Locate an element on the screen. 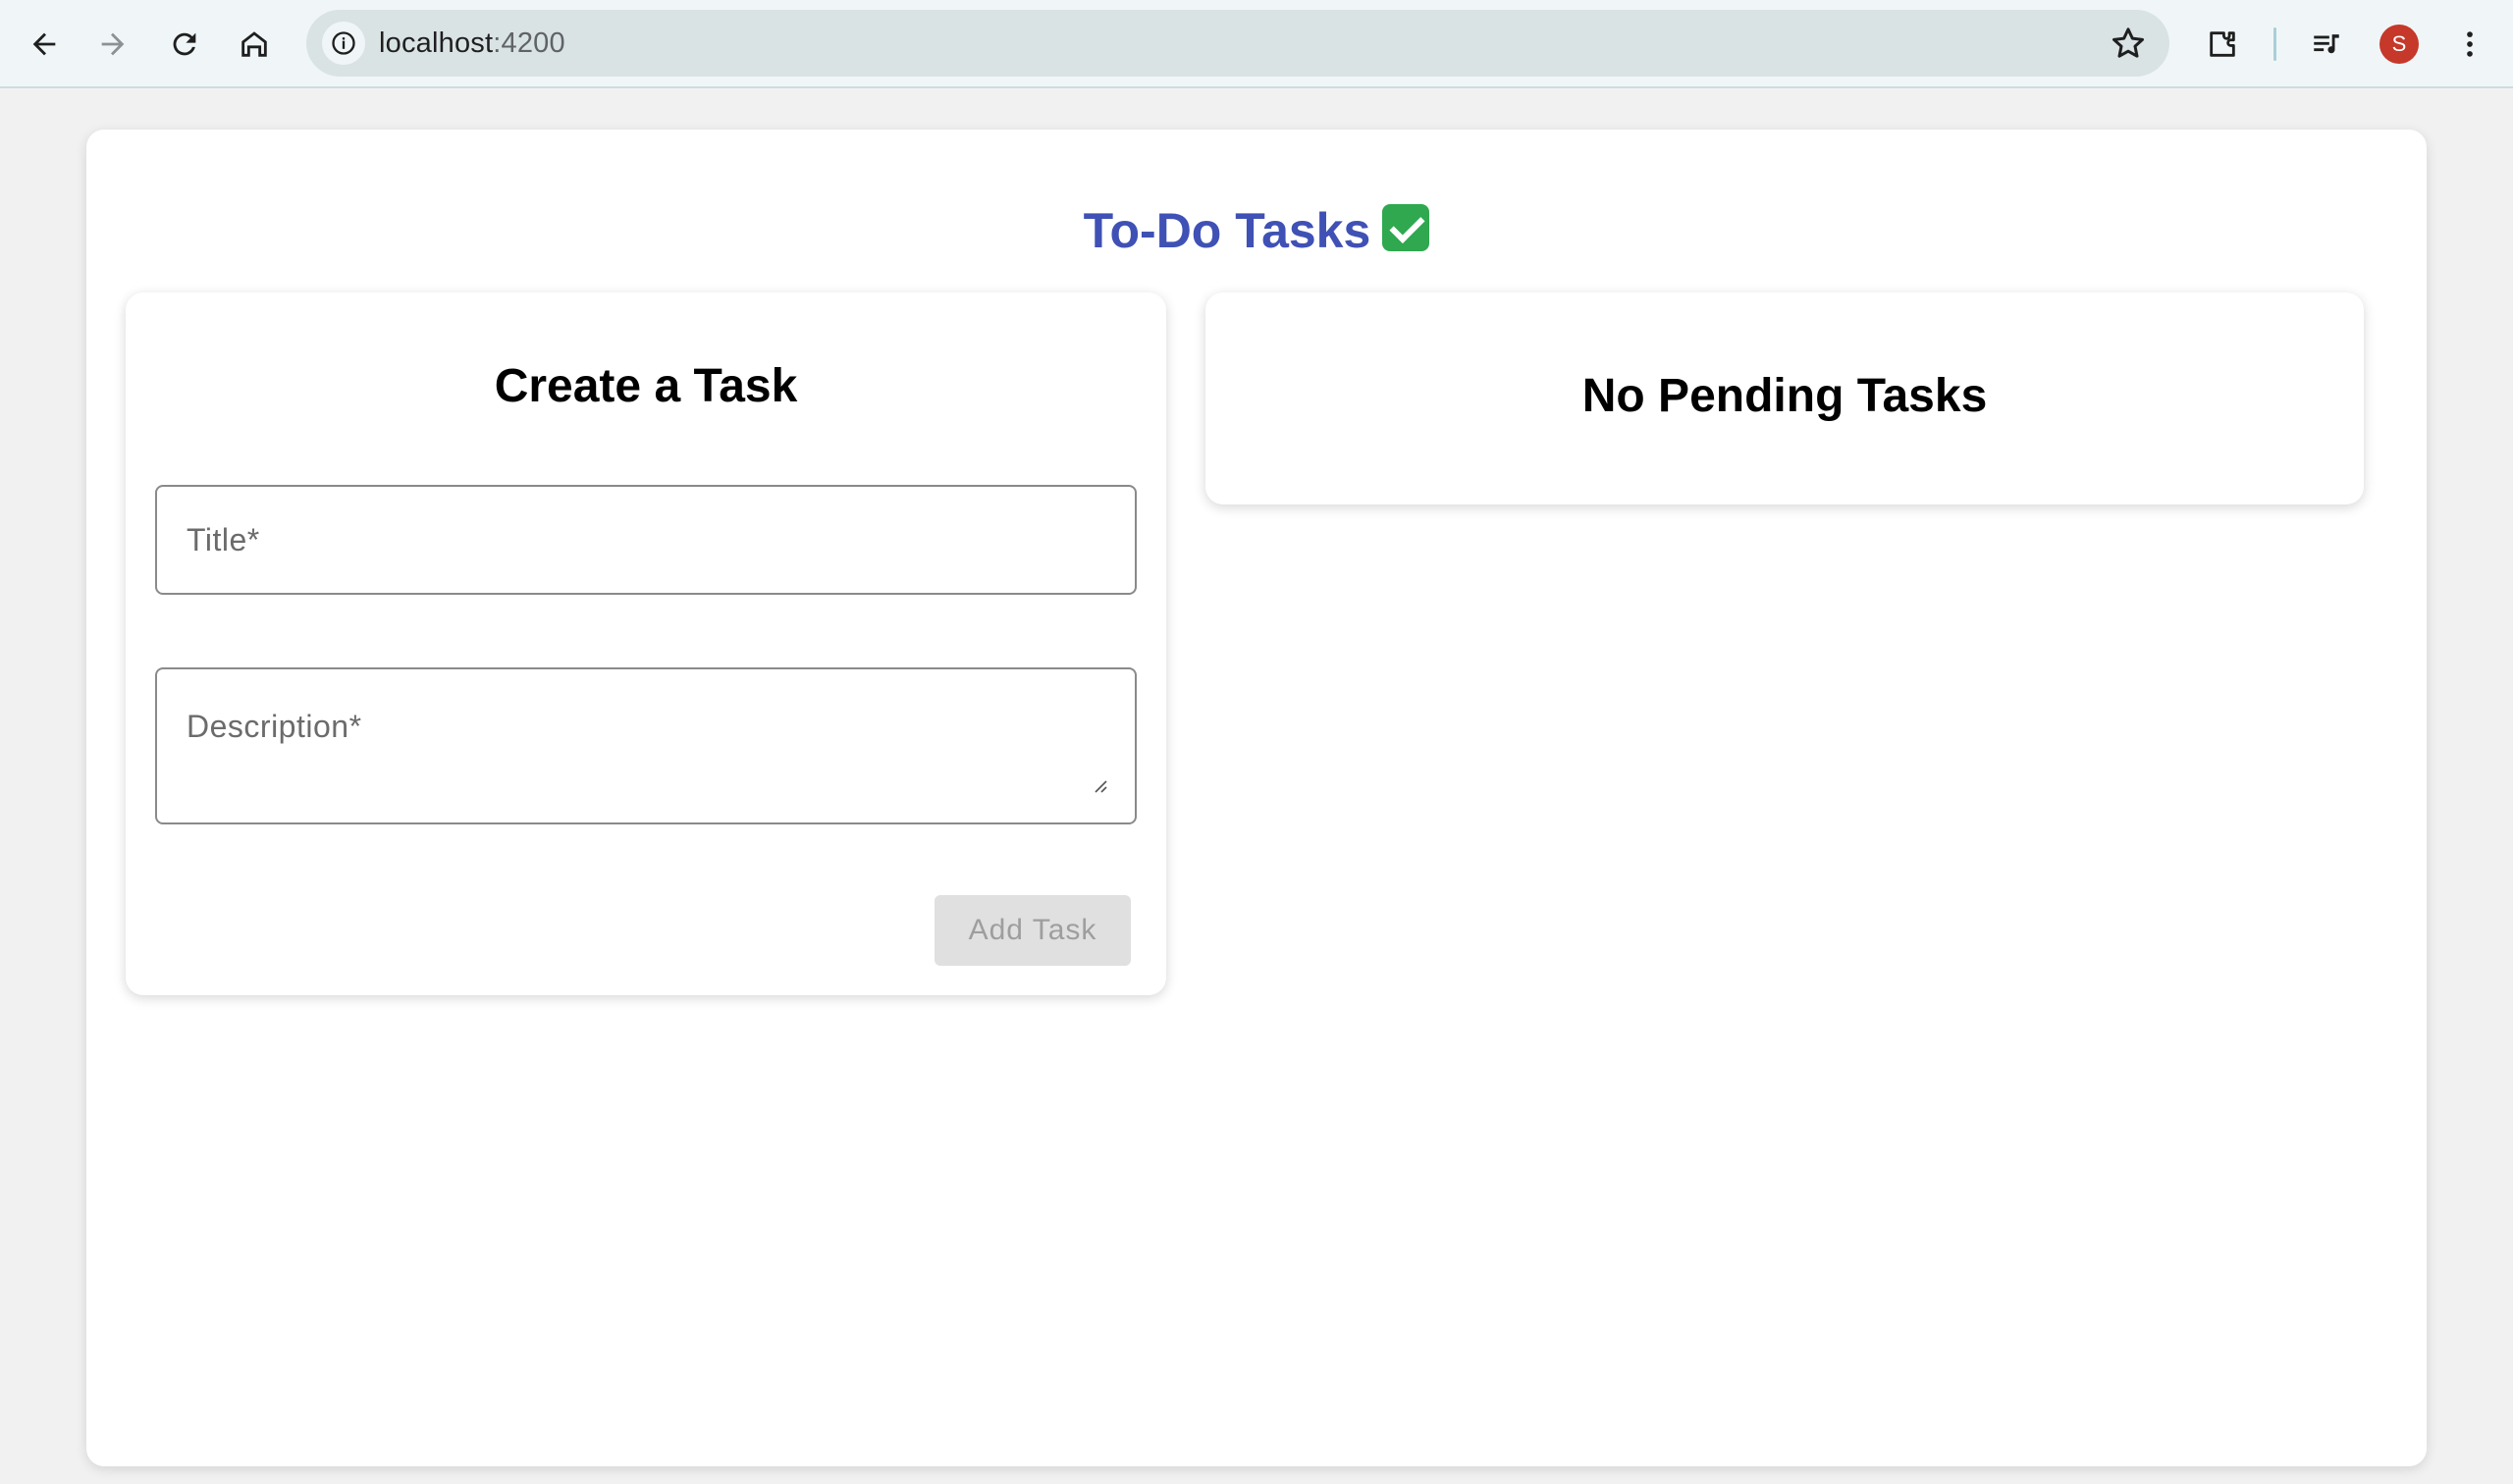 The height and width of the screenshot is (1484, 2513). browser-menu-button is located at coordinates (2469, 44).